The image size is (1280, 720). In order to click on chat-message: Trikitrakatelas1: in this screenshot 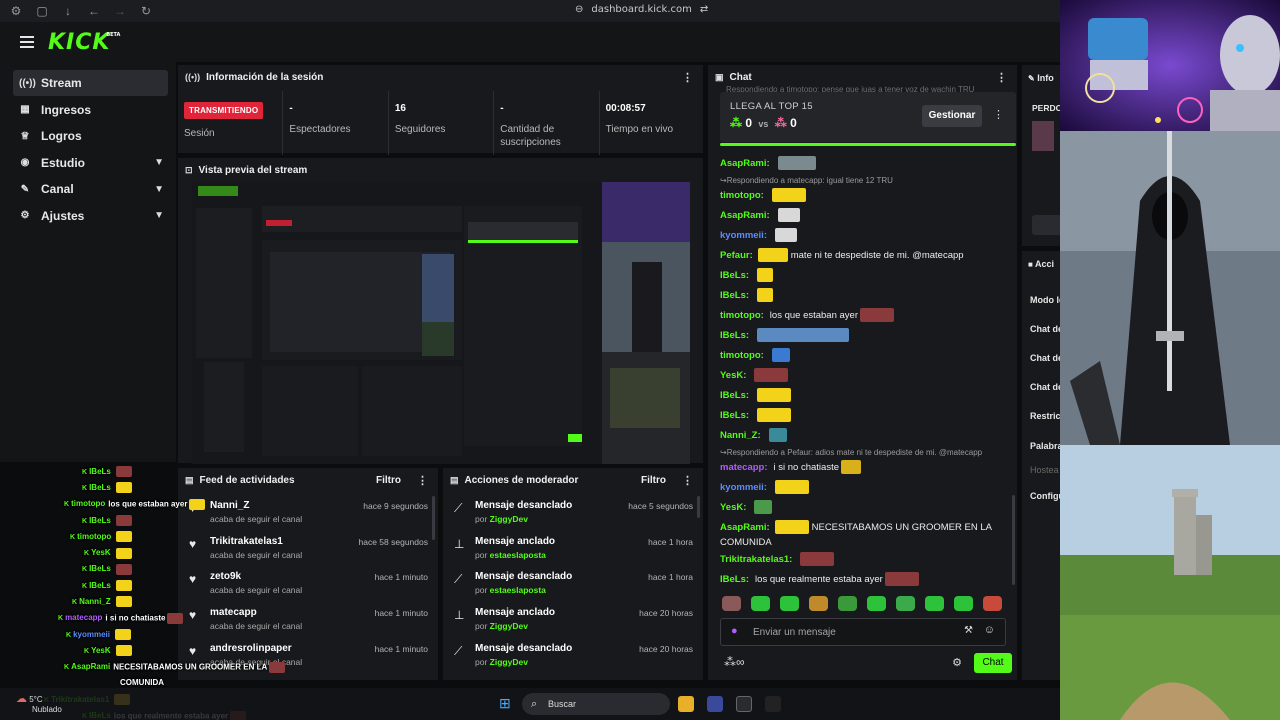, I will do `click(867, 559)`.